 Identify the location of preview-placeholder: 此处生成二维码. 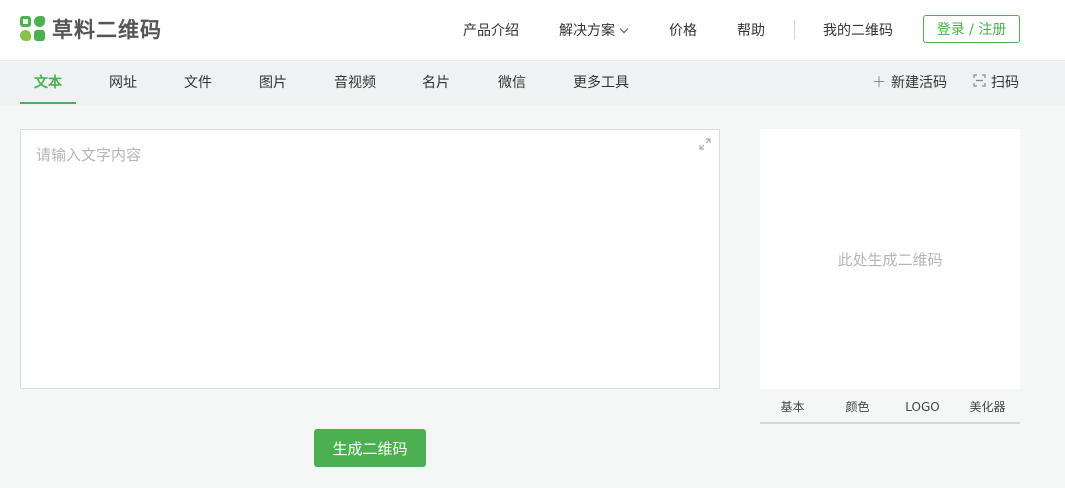
(890, 259).